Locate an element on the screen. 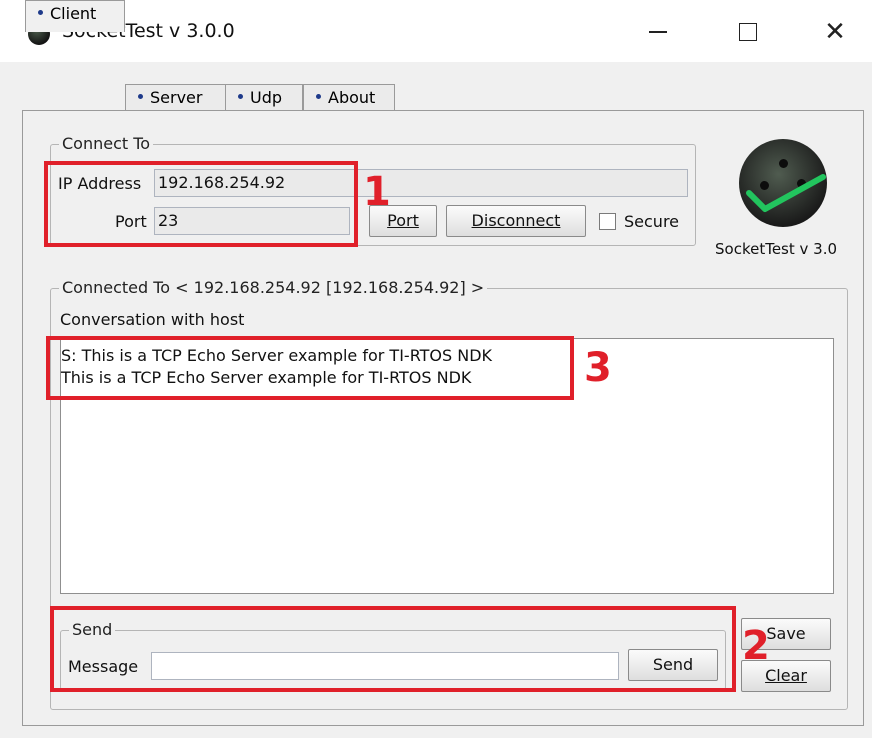 This screenshot has height=738, width=872. tab-client: Client is located at coordinates (75, 16).